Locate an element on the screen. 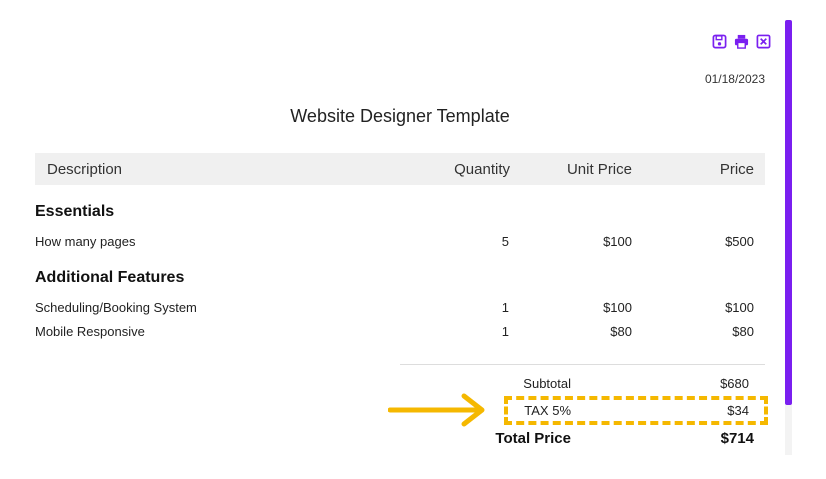 The height and width of the screenshot is (479, 826). row-unit-price: $80 is located at coordinates (621, 331).